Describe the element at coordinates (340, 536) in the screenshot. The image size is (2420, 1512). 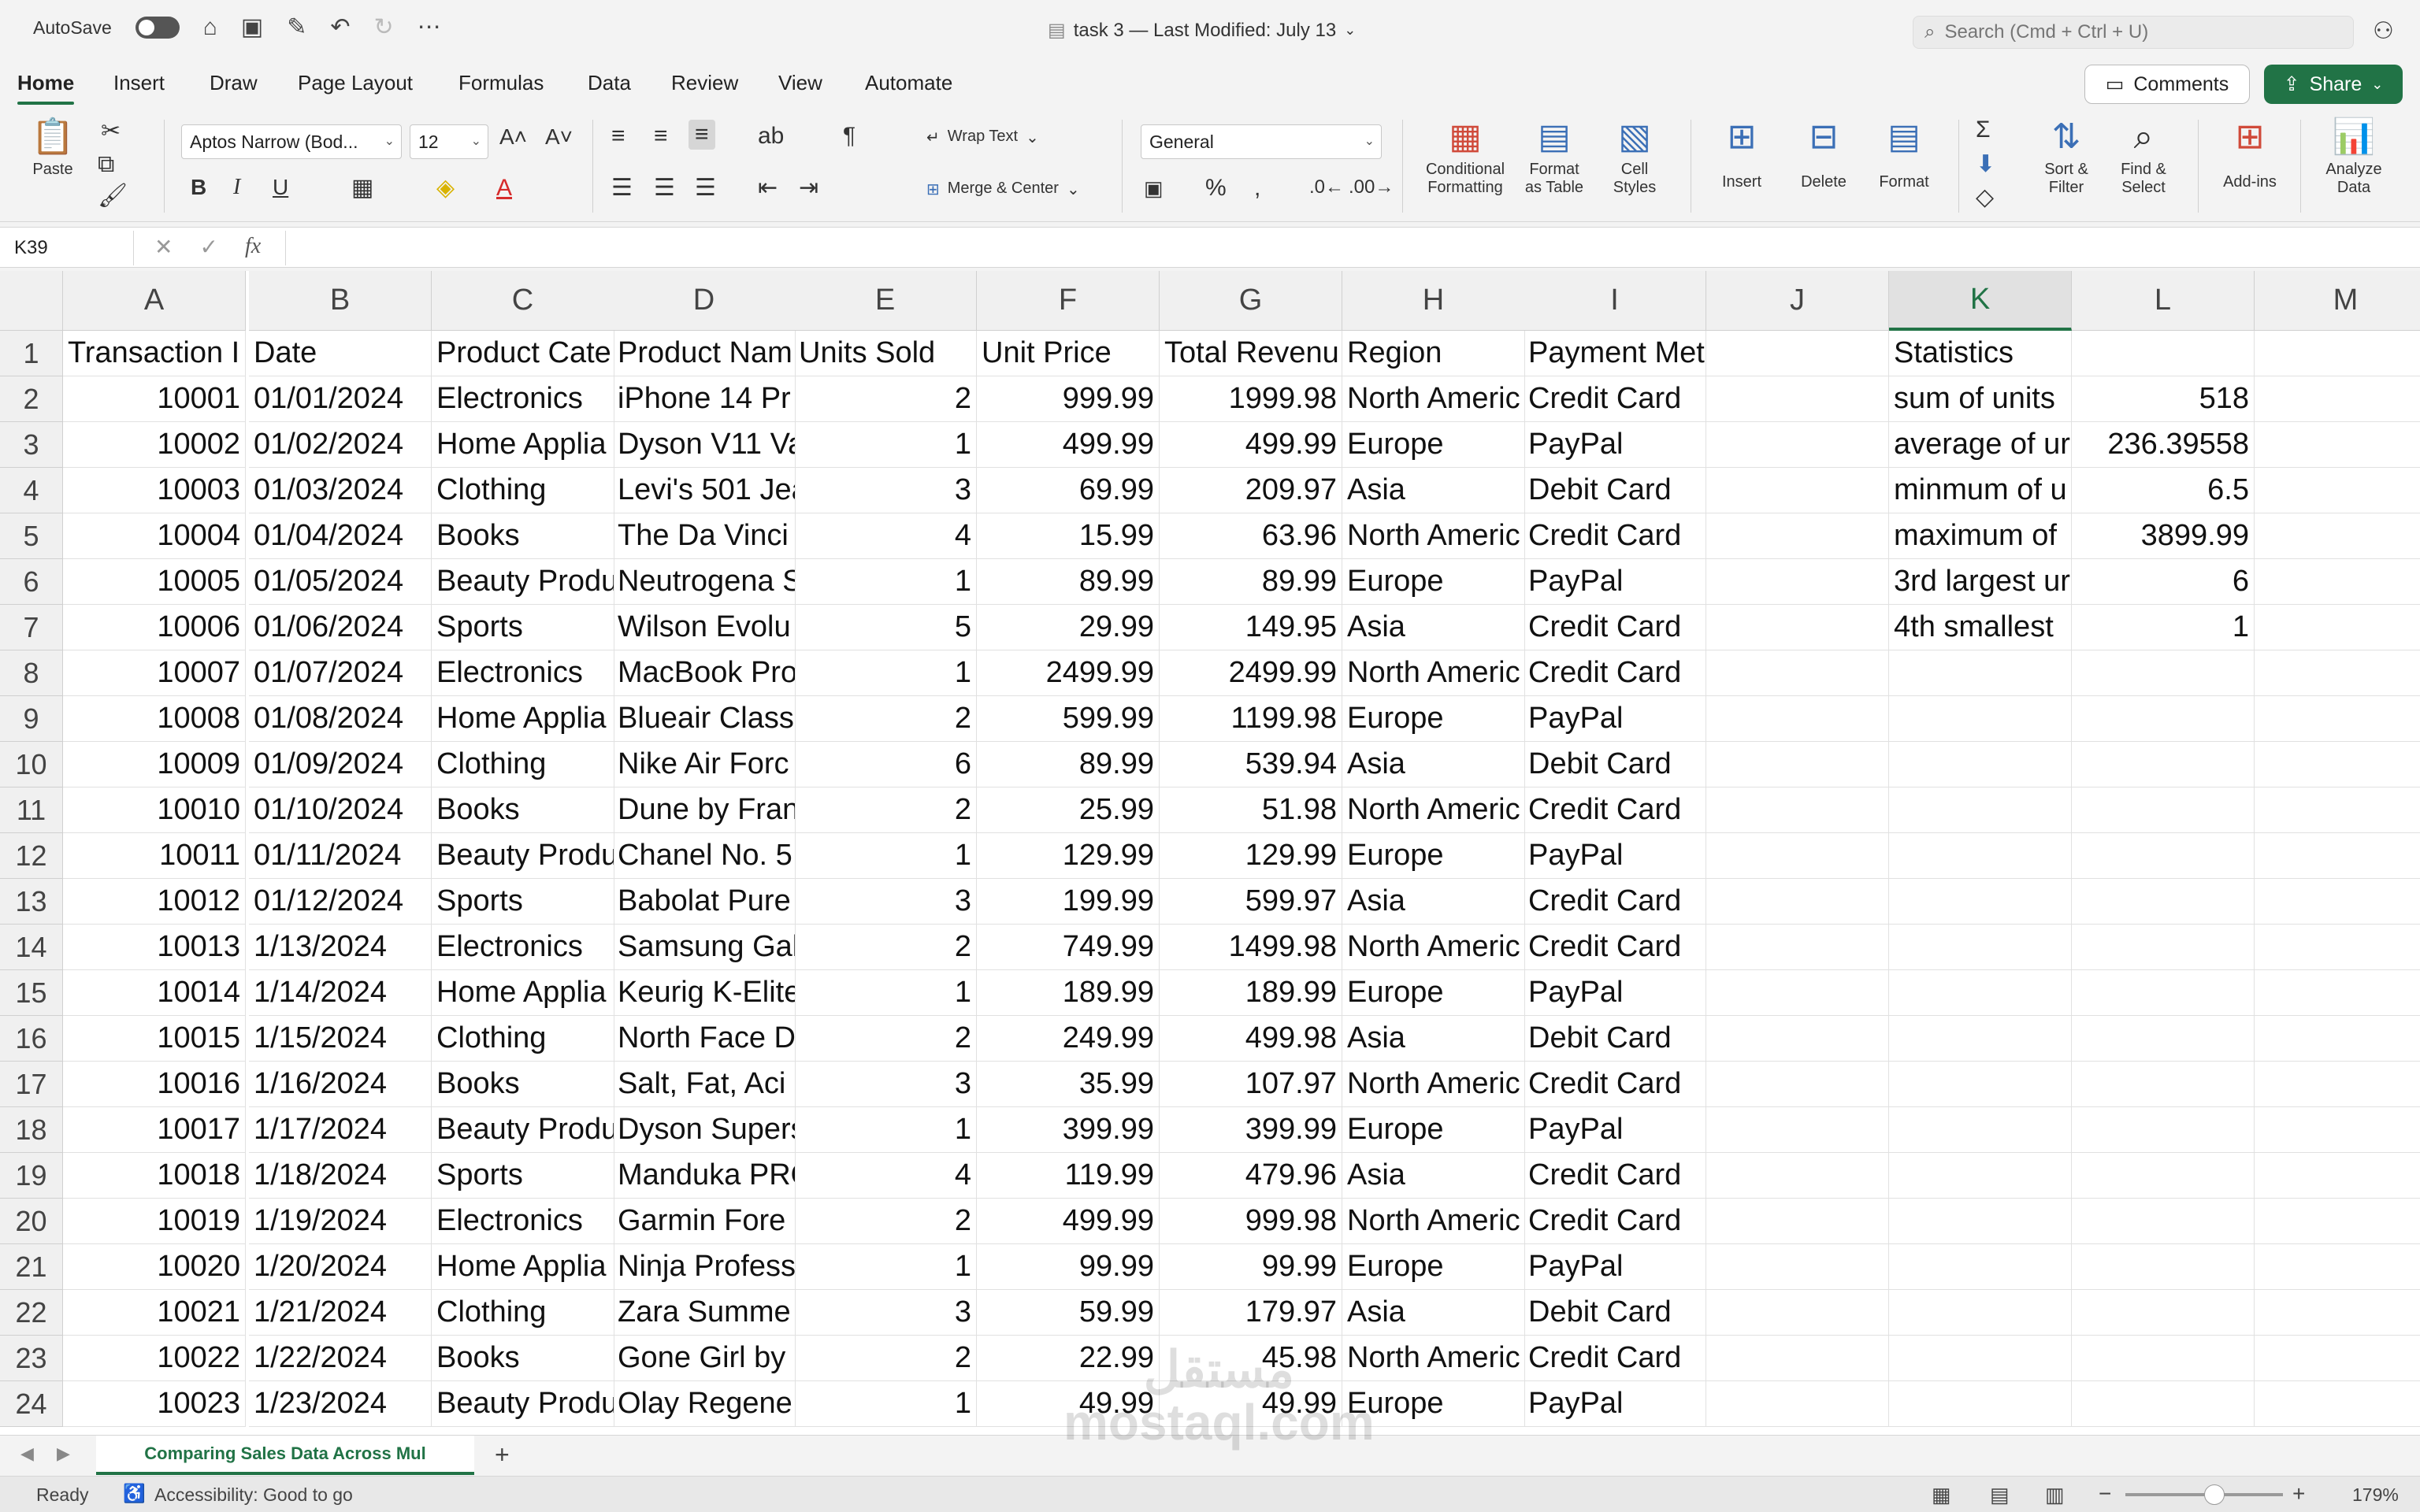
I see `cell-b5: 01/04/2024` at that location.